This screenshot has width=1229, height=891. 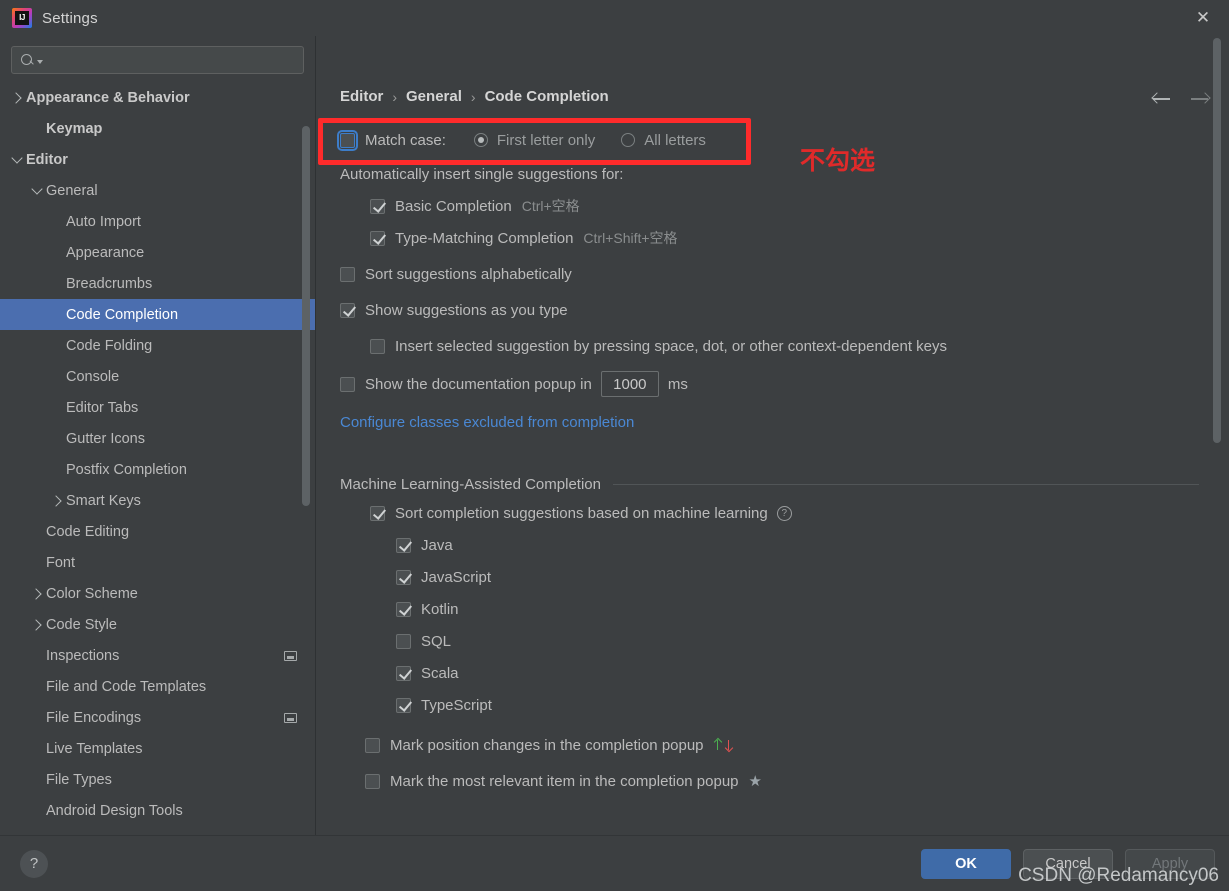 What do you see at coordinates (61, 562) in the screenshot?
I see `sidebar-item-label: Font` at bounding box center [61, 562].